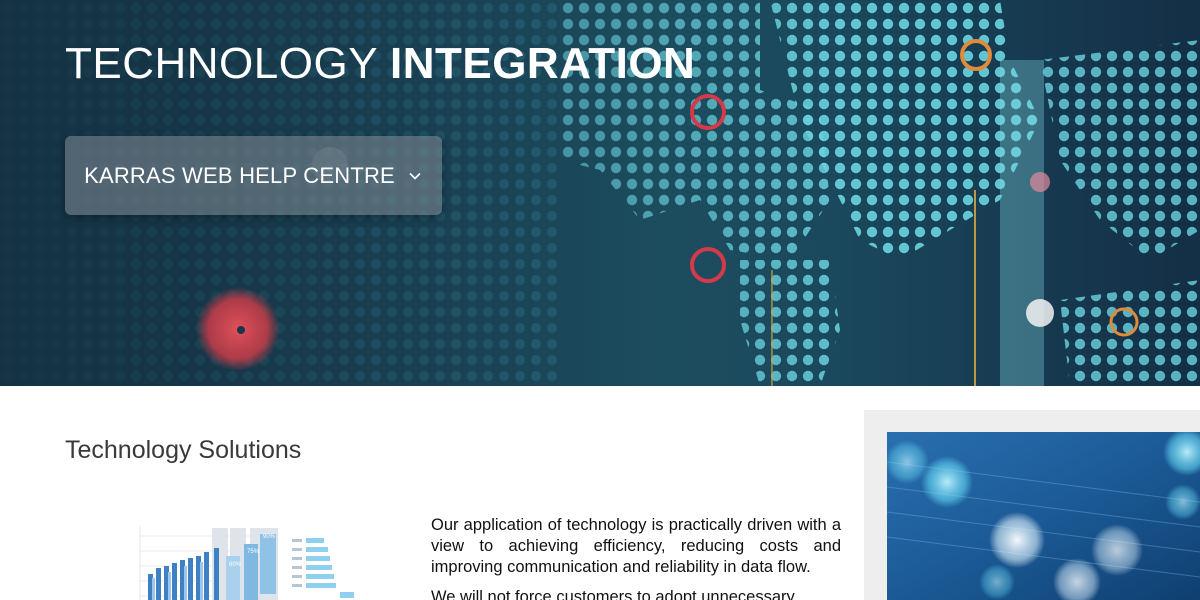 Image resolution: width=1200 pixels, height=600 pixels. What do you see at coordinates (239, 175) in the screenshot?
I see `help-centre-button-label: KARRAS WEB HELP CENTRE` at bounding box center [239, 175].